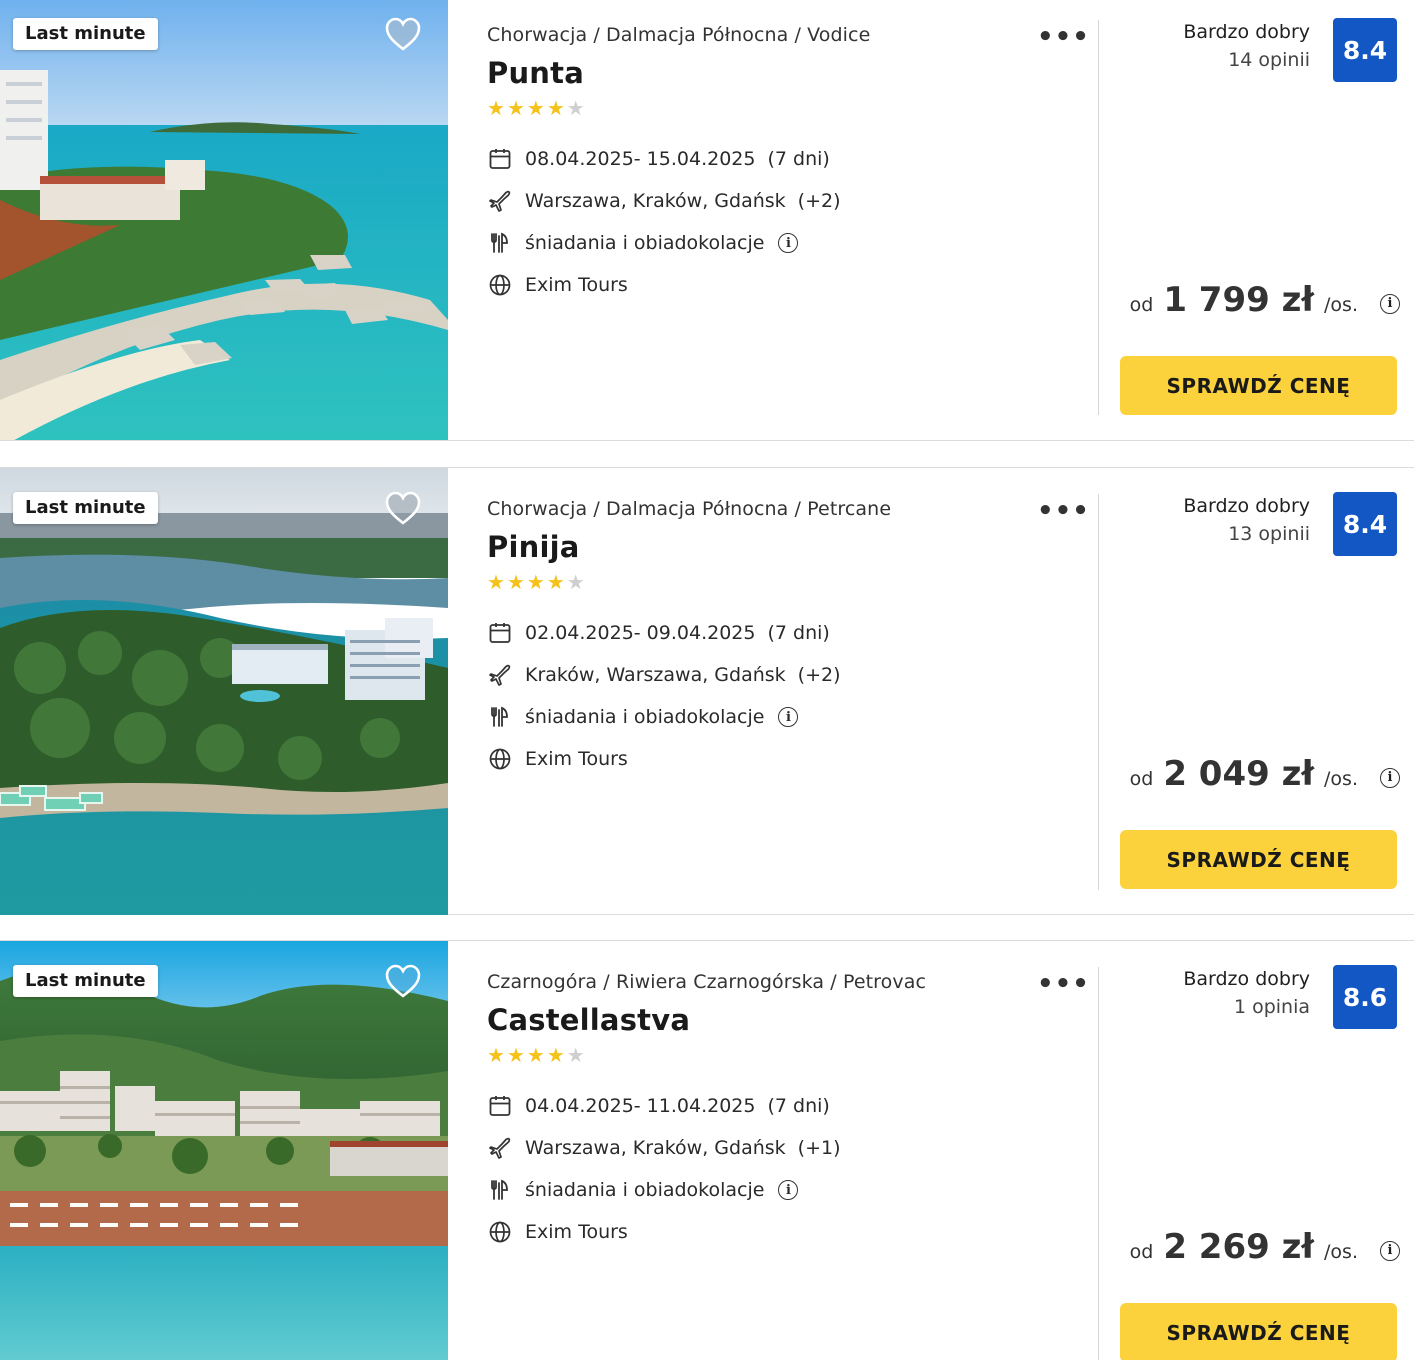  I want to click on location-breadcrumb: Chorwacja / Dalmacja Północna / Vodice, so click(787, 35).